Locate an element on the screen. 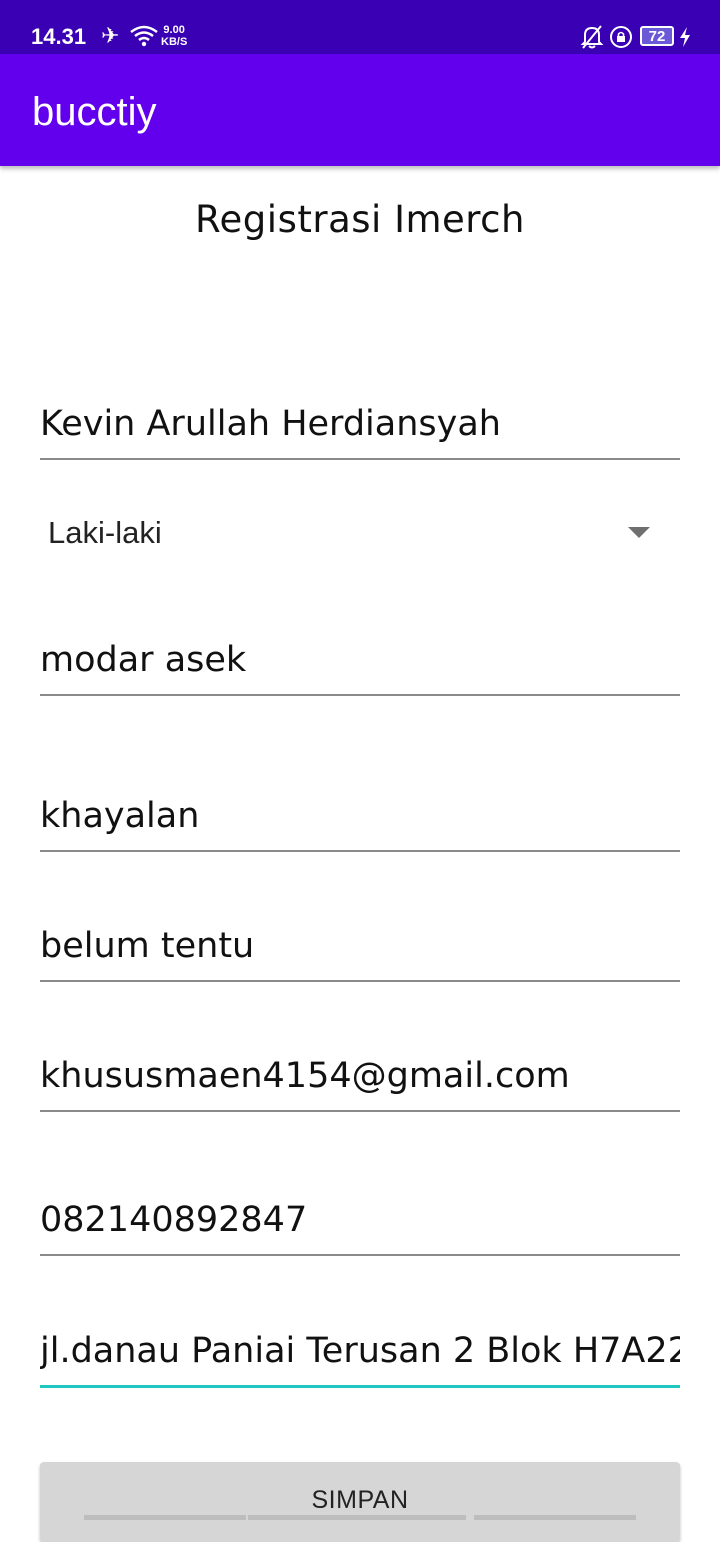 Image resolution: width=720 pixels, height=1542 pixels. mute-icon is located at coordinates (592, 37).